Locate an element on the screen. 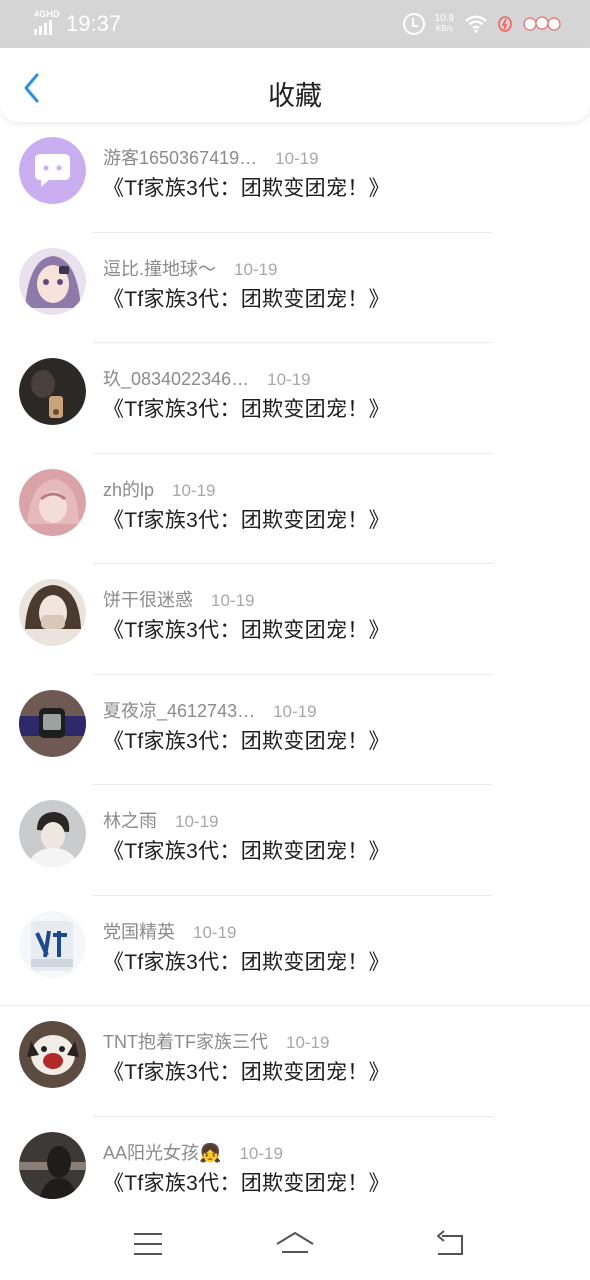 This screenshot has height=1280, width=590. status-right: 10.9 KB/s is located at coordinates (482, 24).